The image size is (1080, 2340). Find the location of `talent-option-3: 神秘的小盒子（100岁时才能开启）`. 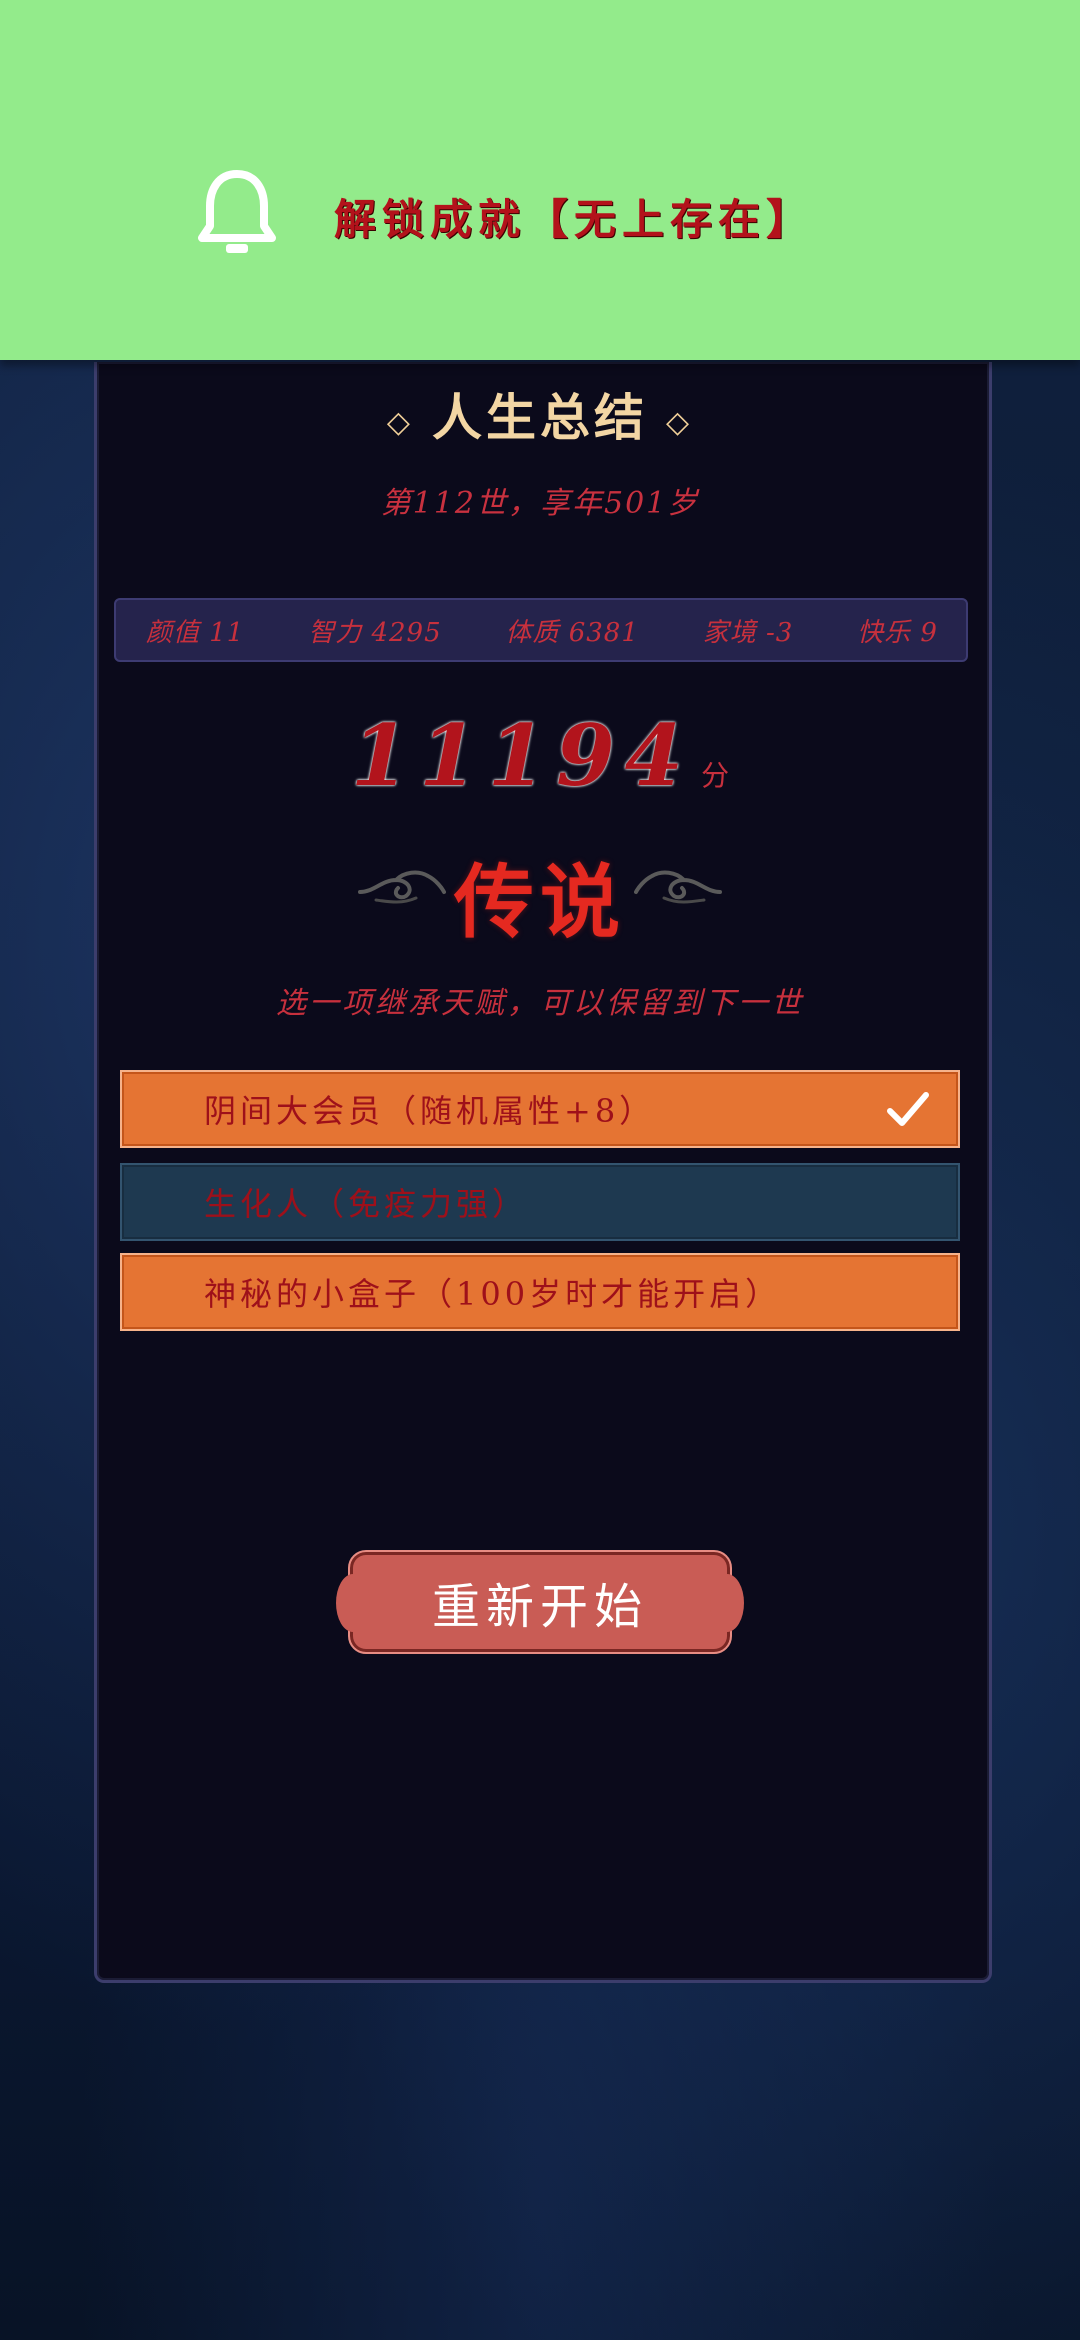

talent-option-3: 神秘的小盒子（100岁时才能开启） is located at coordinates (540, 1292).